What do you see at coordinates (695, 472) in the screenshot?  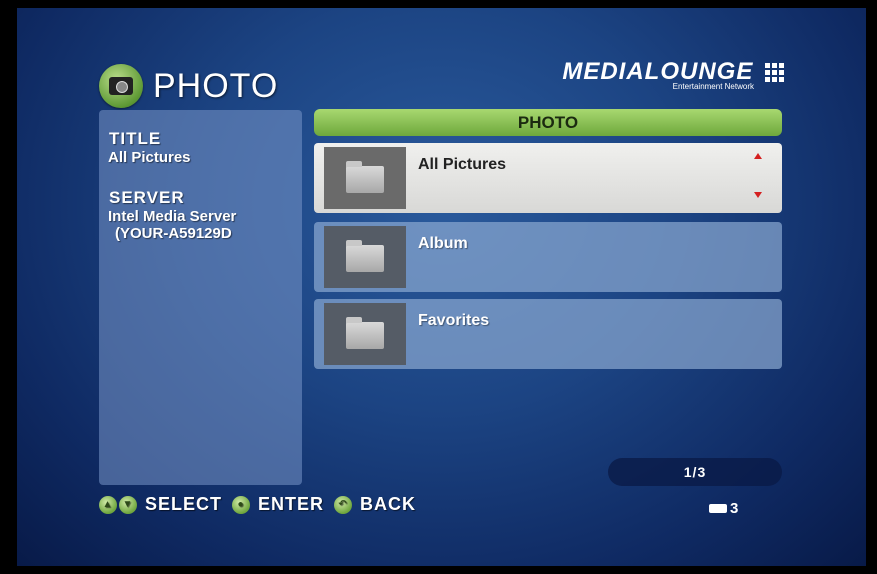 I see `page-indicator: 1/3` at bounding box center [695, 472].